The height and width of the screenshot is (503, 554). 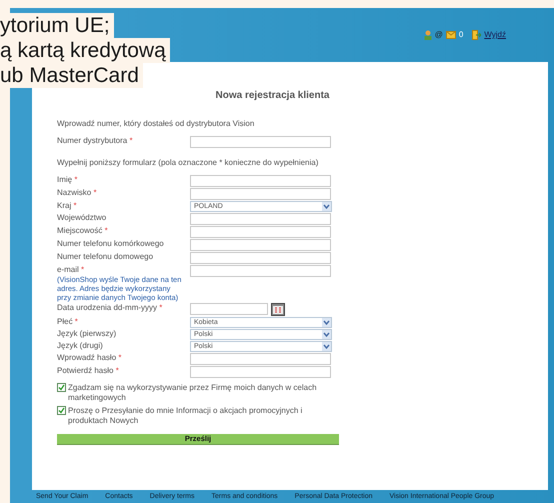 What do you see at coordinates (68, 321) in the screenshot?
I see `field-label: Płeć *` at bounding box center [68, 321].